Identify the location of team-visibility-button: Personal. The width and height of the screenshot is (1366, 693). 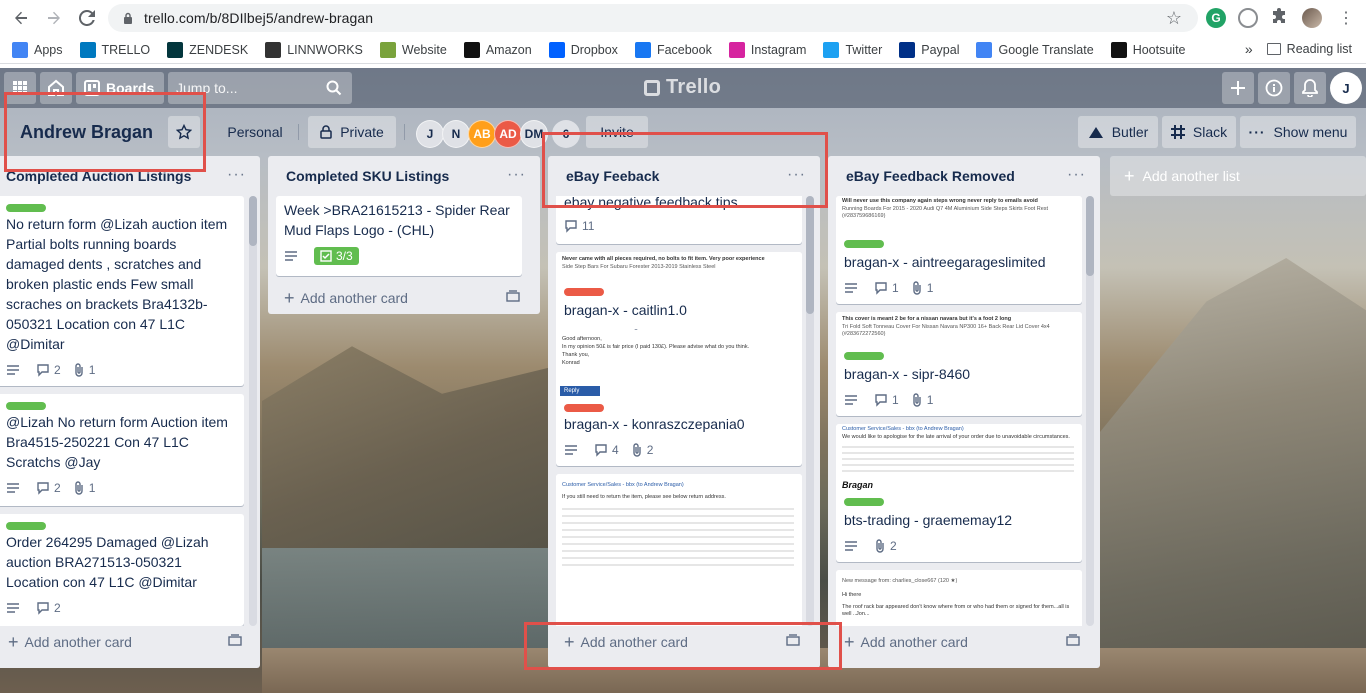
(255, 132).